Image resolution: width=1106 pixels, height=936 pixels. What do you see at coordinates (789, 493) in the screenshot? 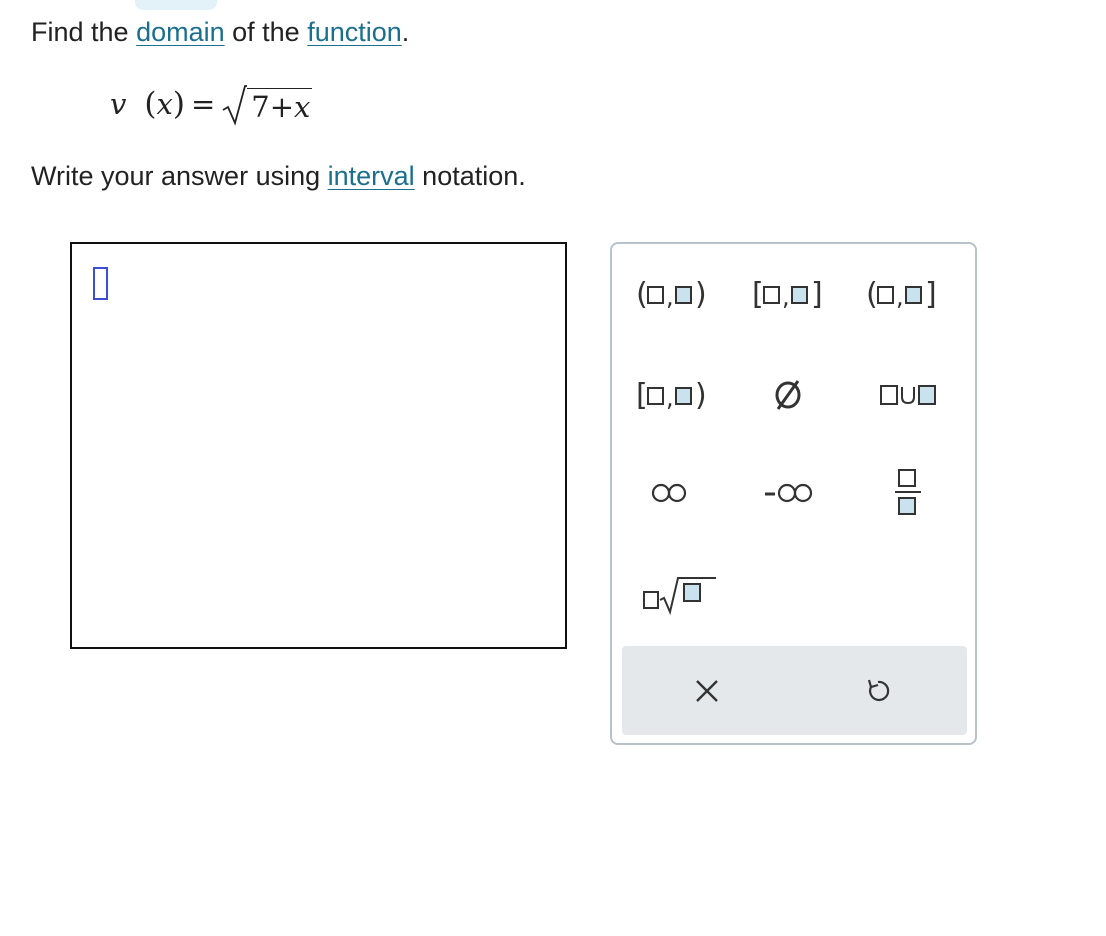
I see `negative-infinity-icon` at bounding box center [789, 493].